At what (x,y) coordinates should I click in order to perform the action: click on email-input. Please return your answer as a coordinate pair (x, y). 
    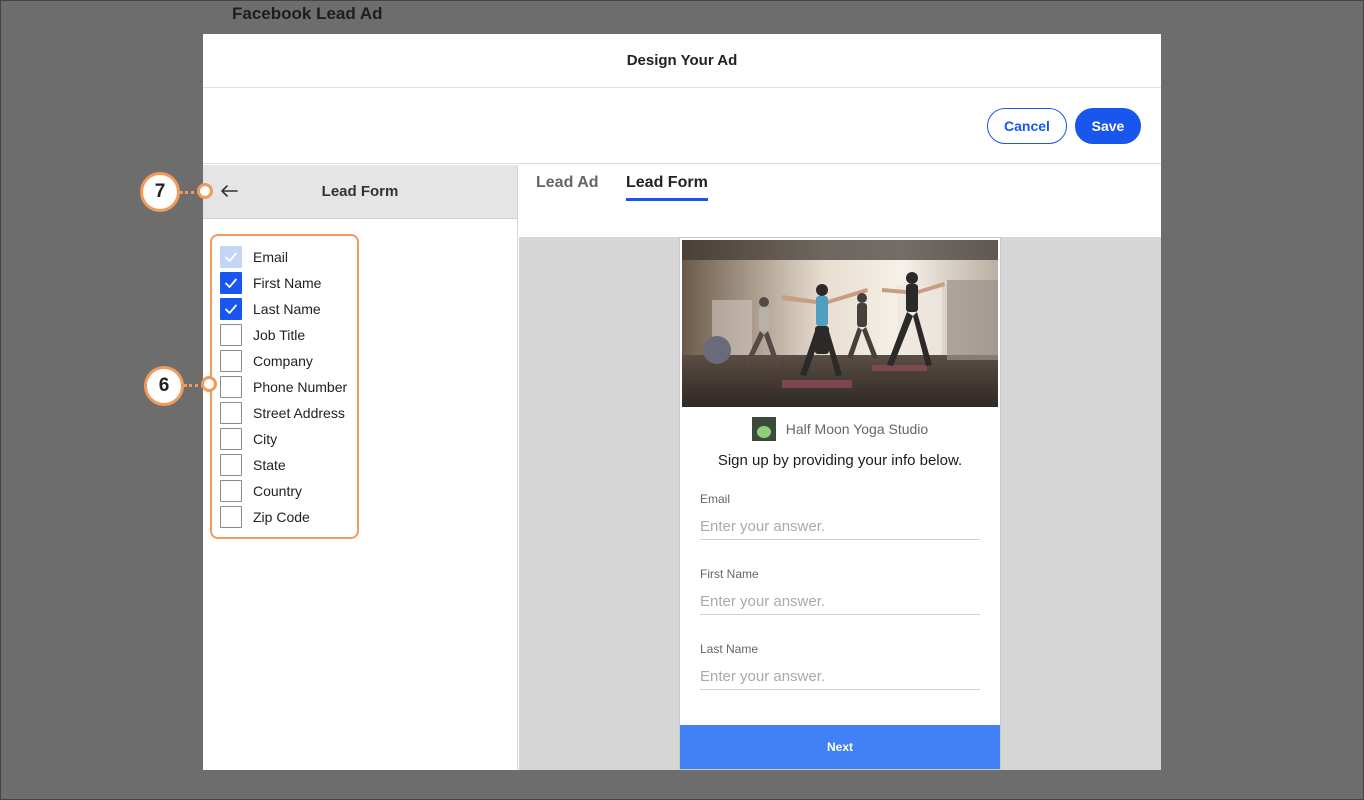
    Looking at the image, I should click on (840, 527).